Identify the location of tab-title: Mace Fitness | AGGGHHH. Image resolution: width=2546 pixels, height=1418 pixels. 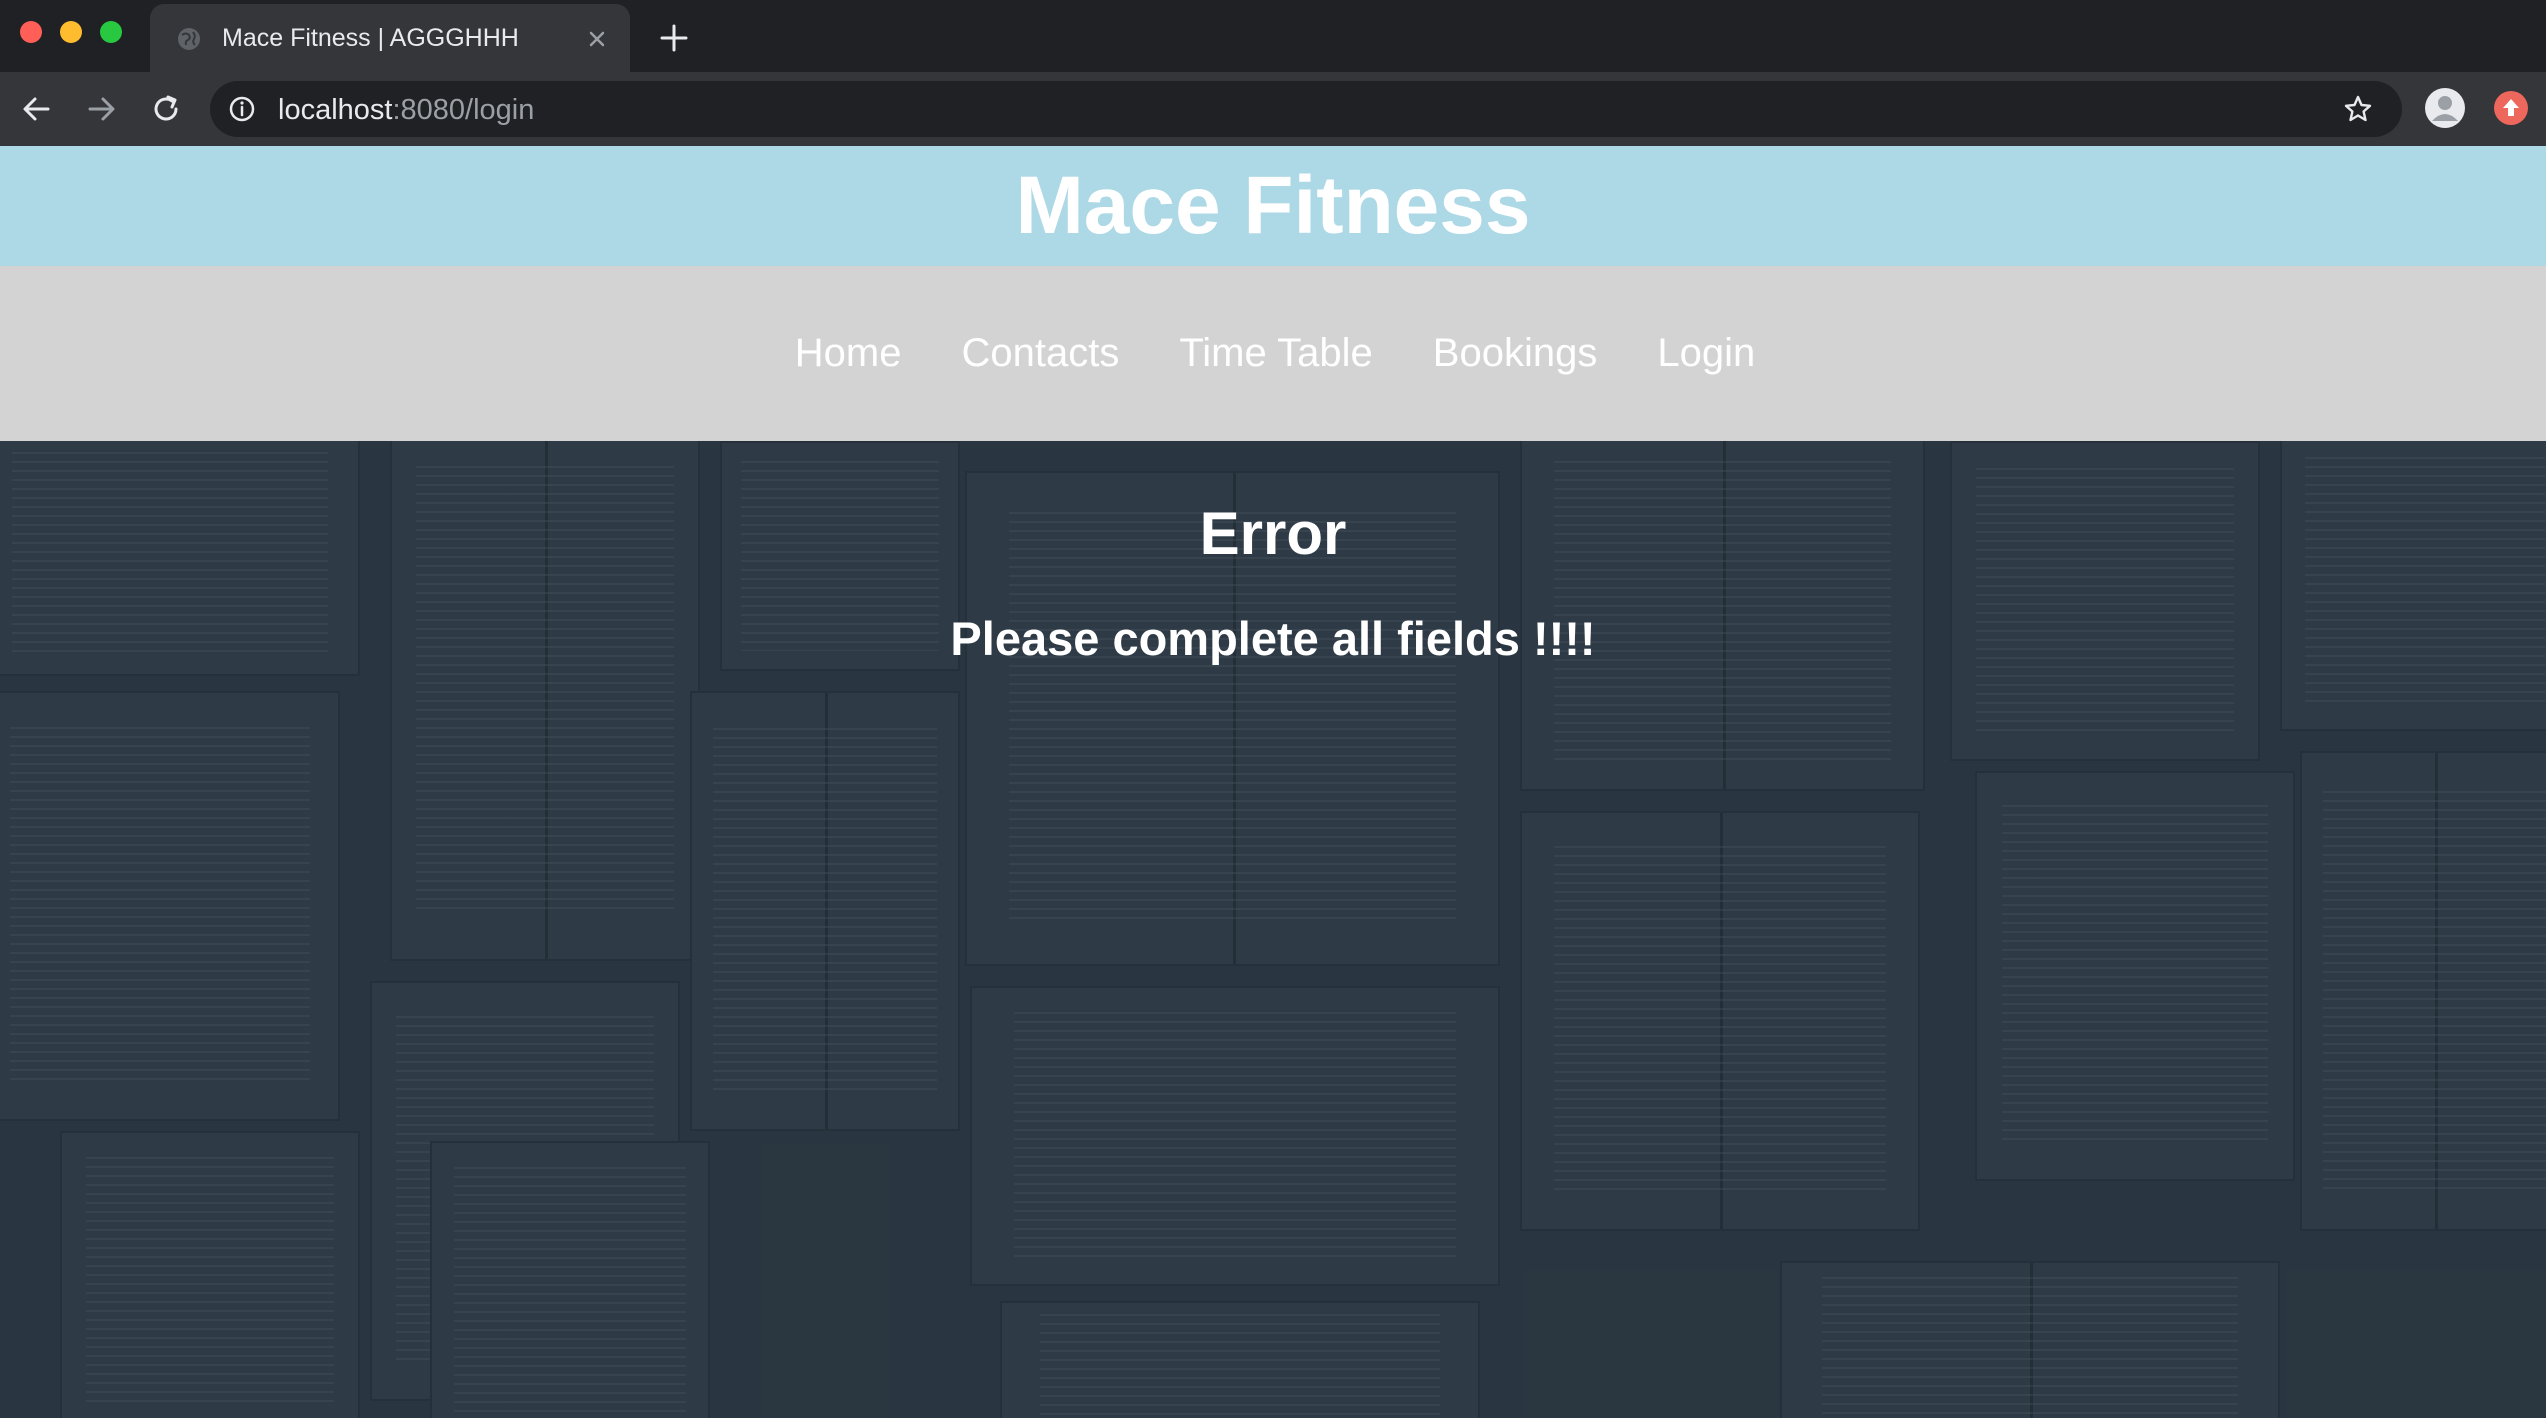
(370, 38).